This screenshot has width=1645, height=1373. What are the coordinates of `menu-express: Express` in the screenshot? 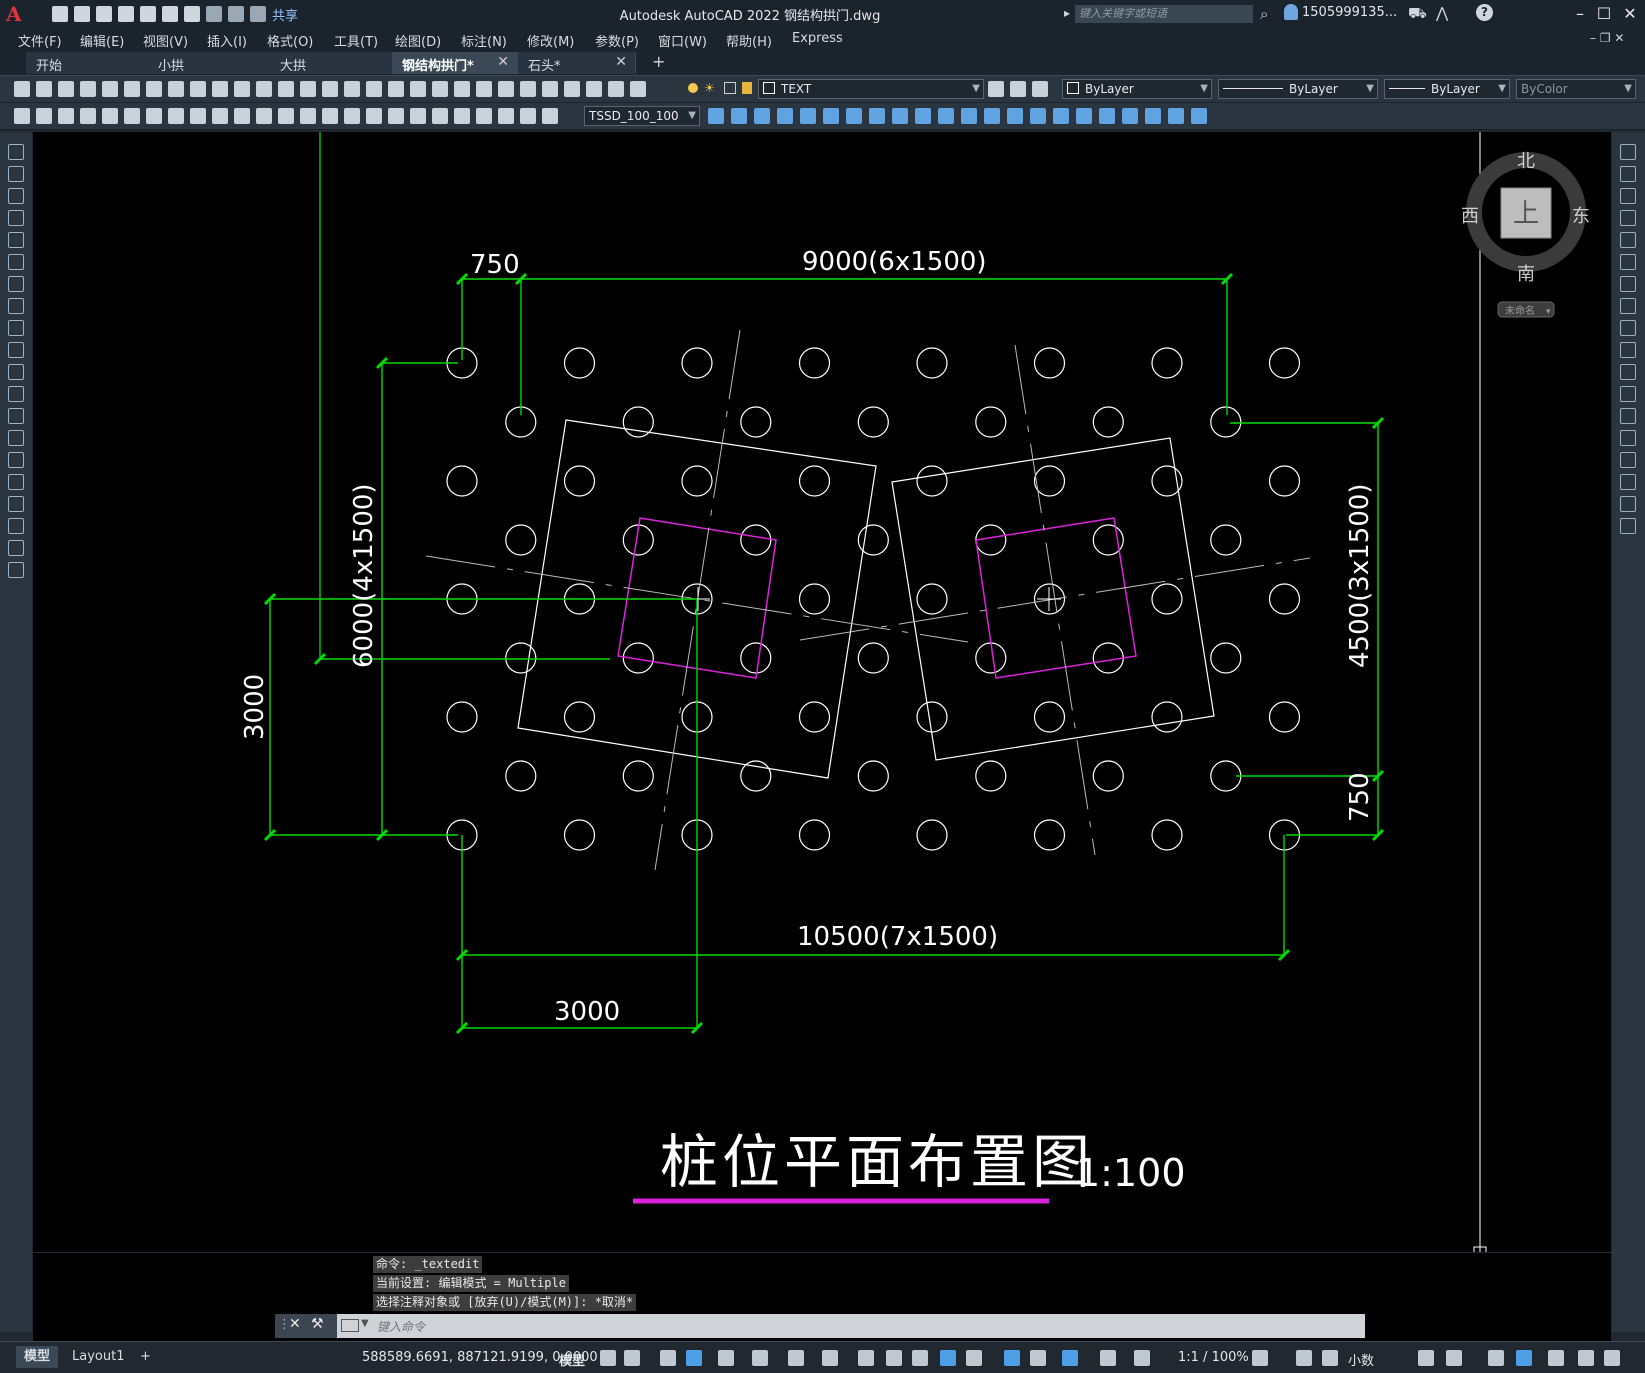 It's located at (817, 38).